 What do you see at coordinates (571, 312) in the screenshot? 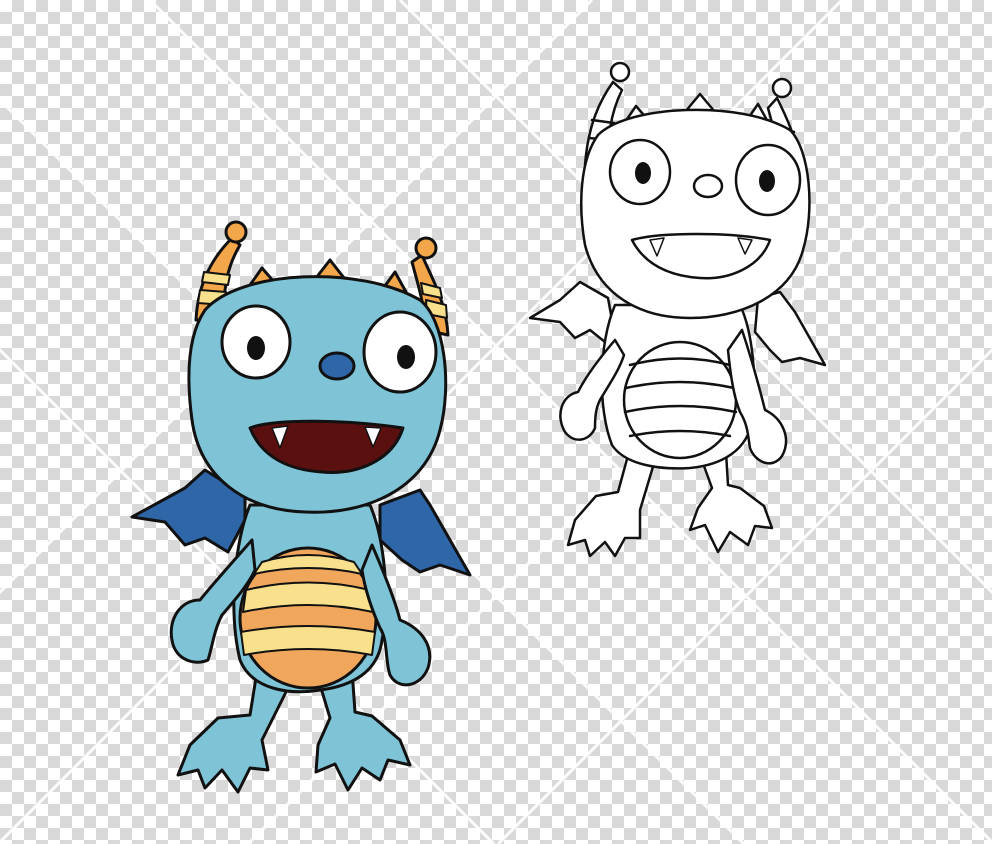
I see `left-wing` at bounding box center [571, 312].